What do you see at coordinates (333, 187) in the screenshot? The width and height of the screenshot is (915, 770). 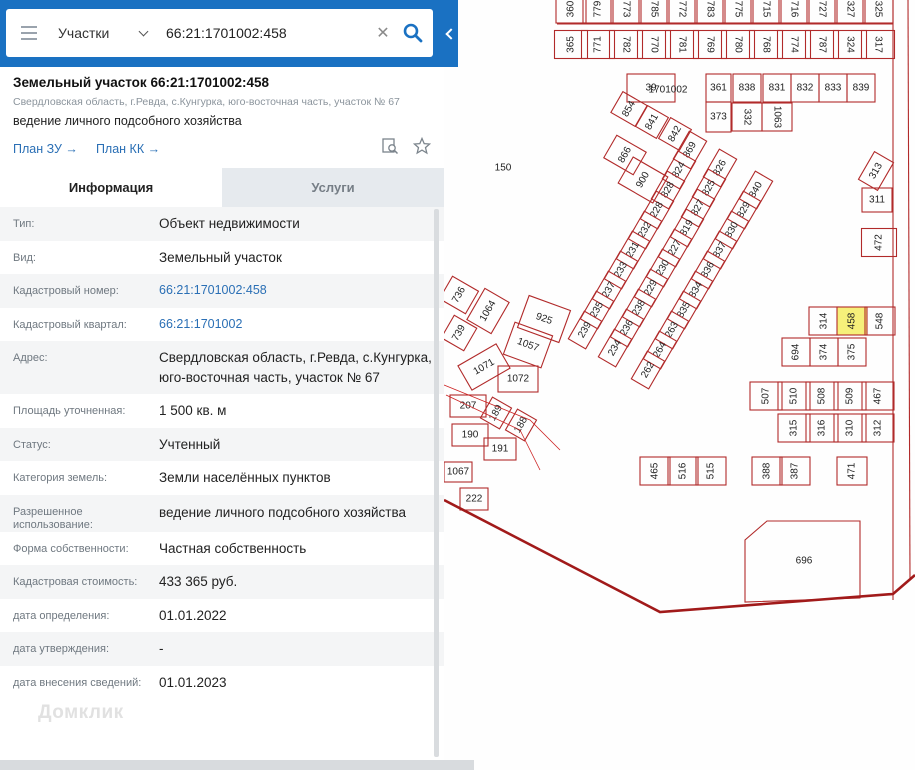 I see `tab-services: Услуги` at bounding box center [333, 187].